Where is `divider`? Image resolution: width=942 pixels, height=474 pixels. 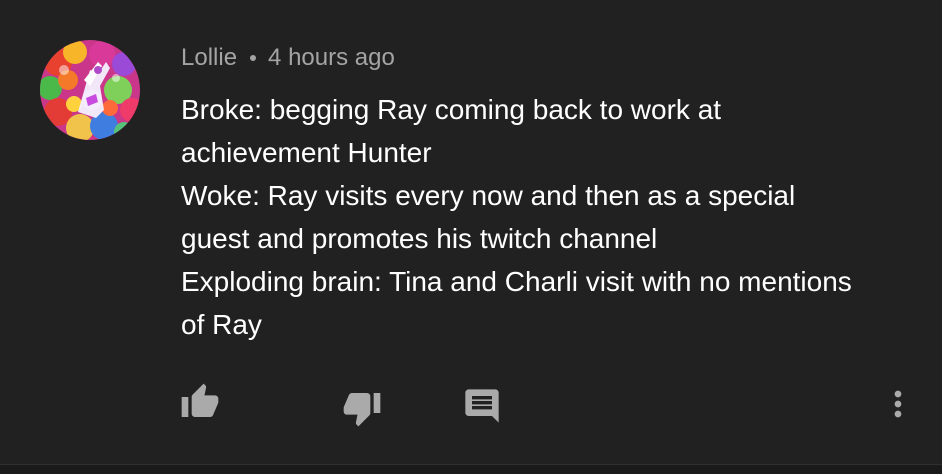
divider is located at coordinates (471, 469).